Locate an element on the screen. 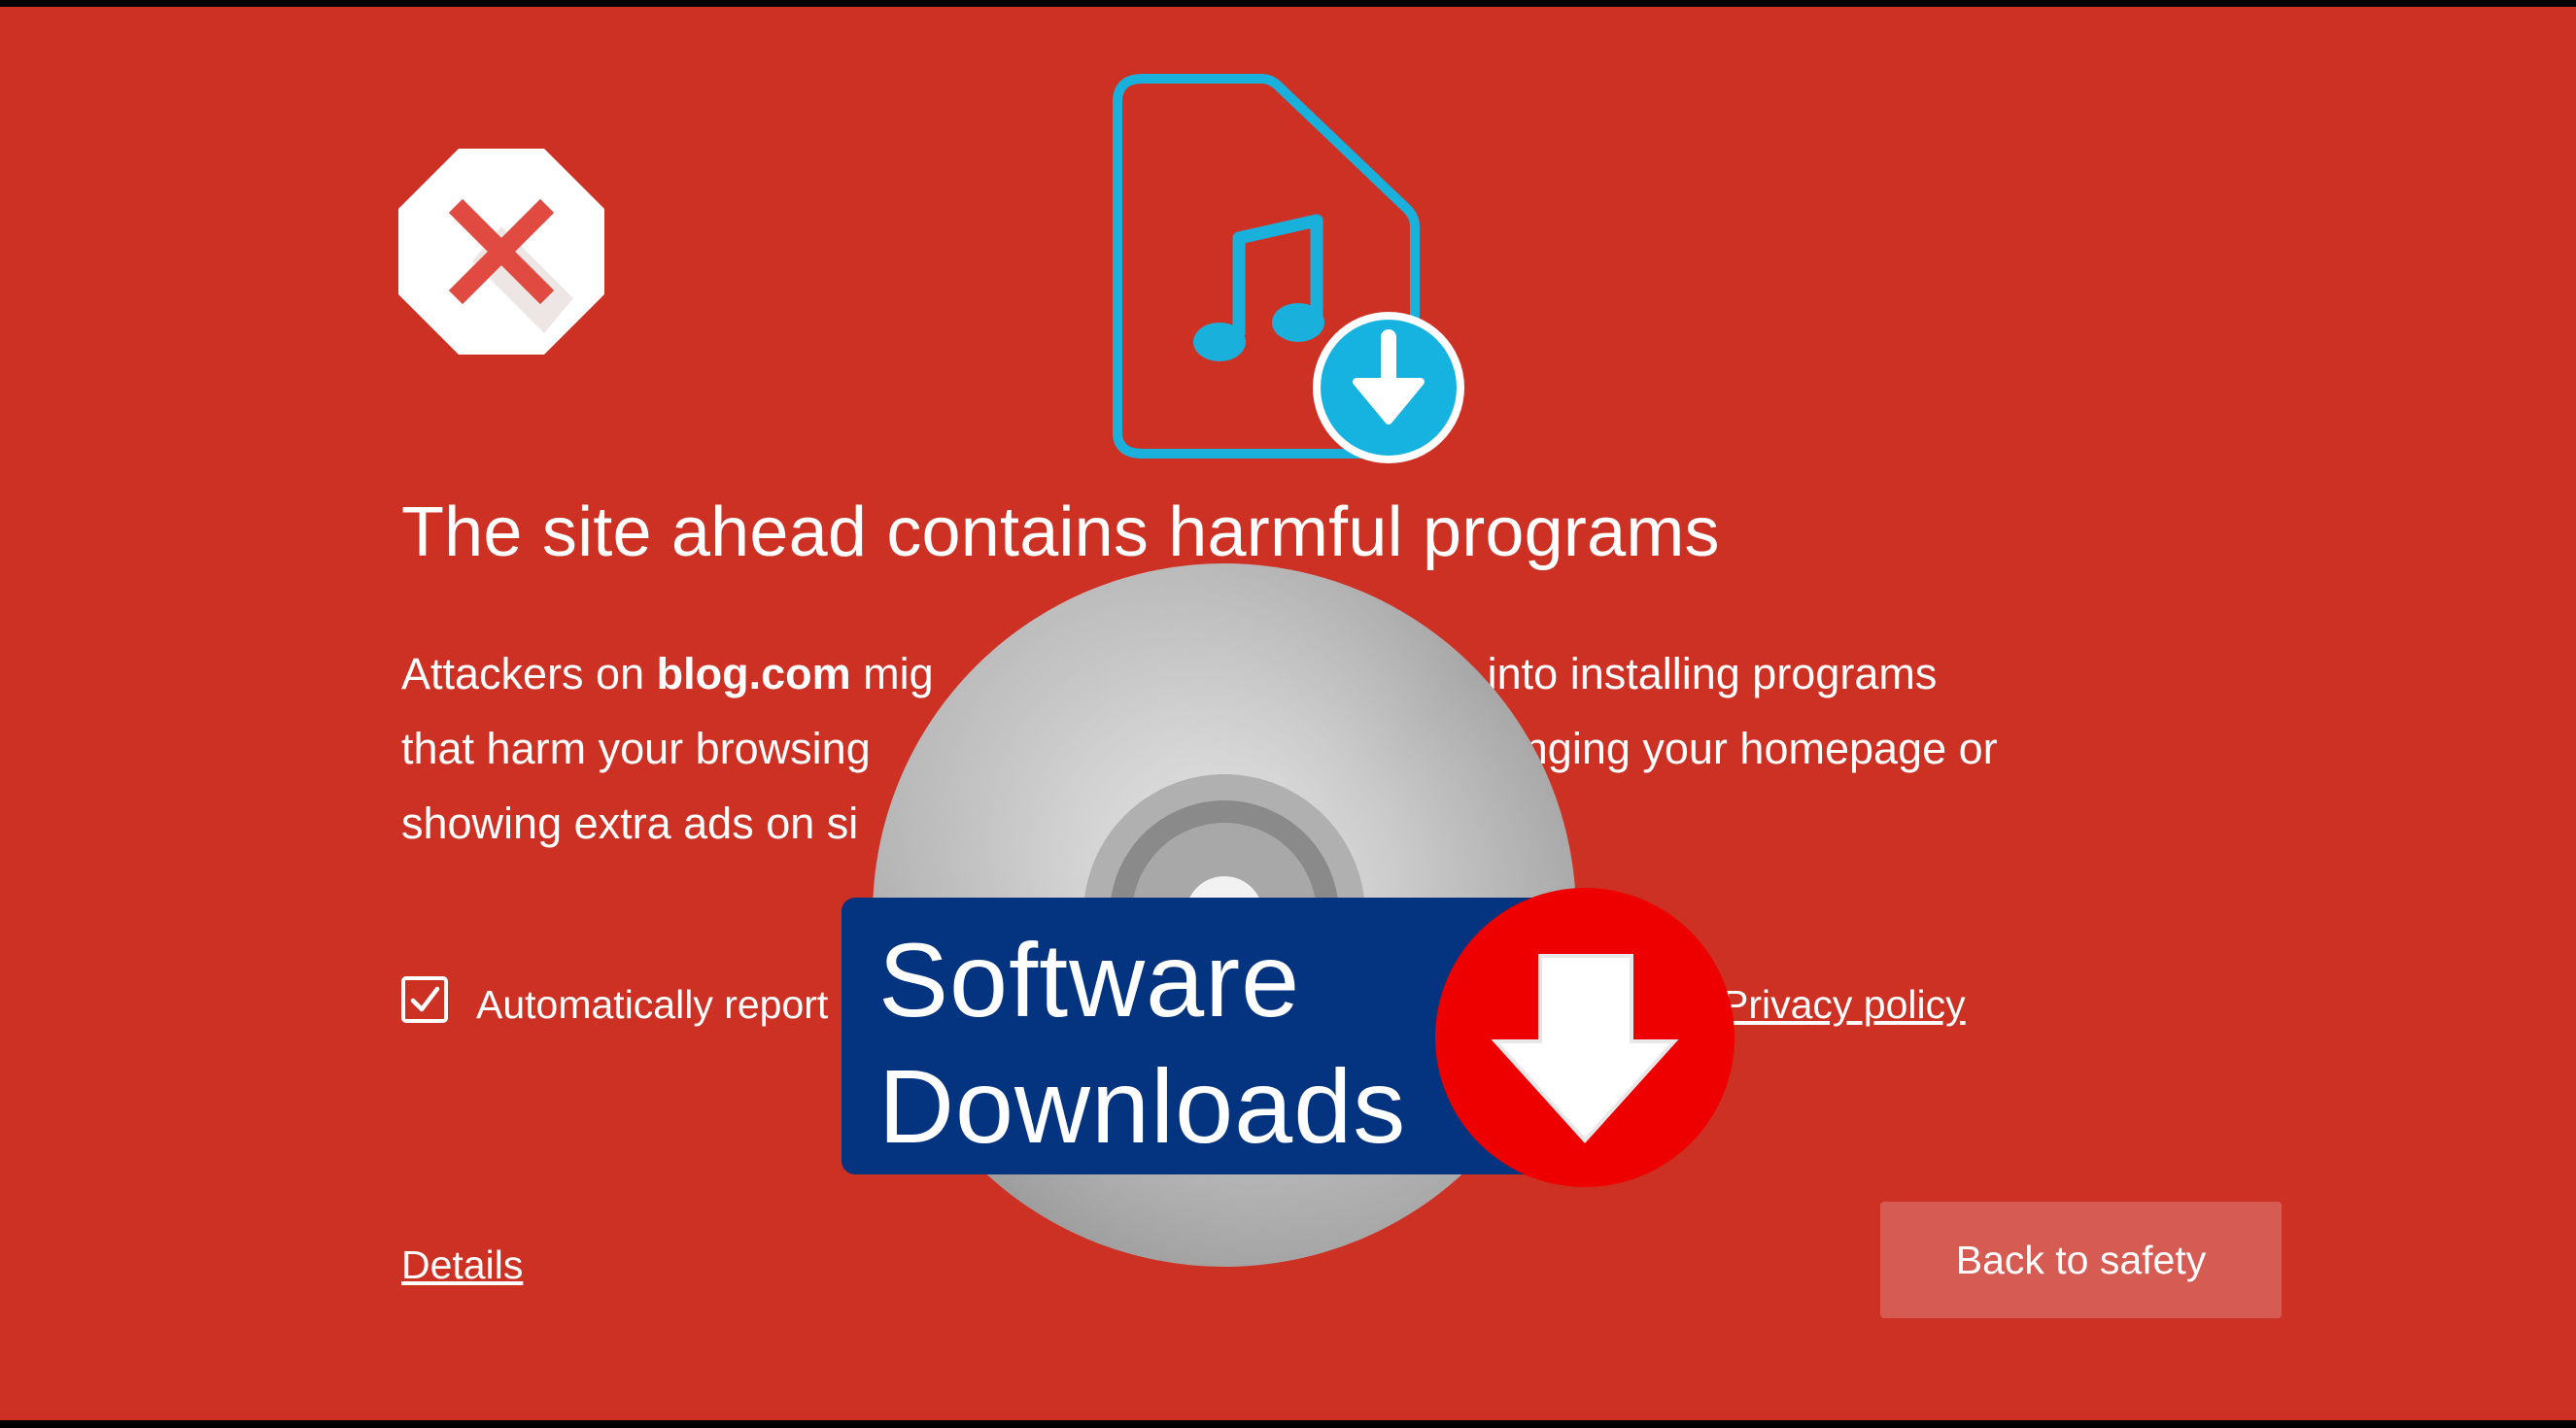 This screenshot has height=1428, width=2576. description-line2-start: that harm your browsing is located at coordinates (636, 748).